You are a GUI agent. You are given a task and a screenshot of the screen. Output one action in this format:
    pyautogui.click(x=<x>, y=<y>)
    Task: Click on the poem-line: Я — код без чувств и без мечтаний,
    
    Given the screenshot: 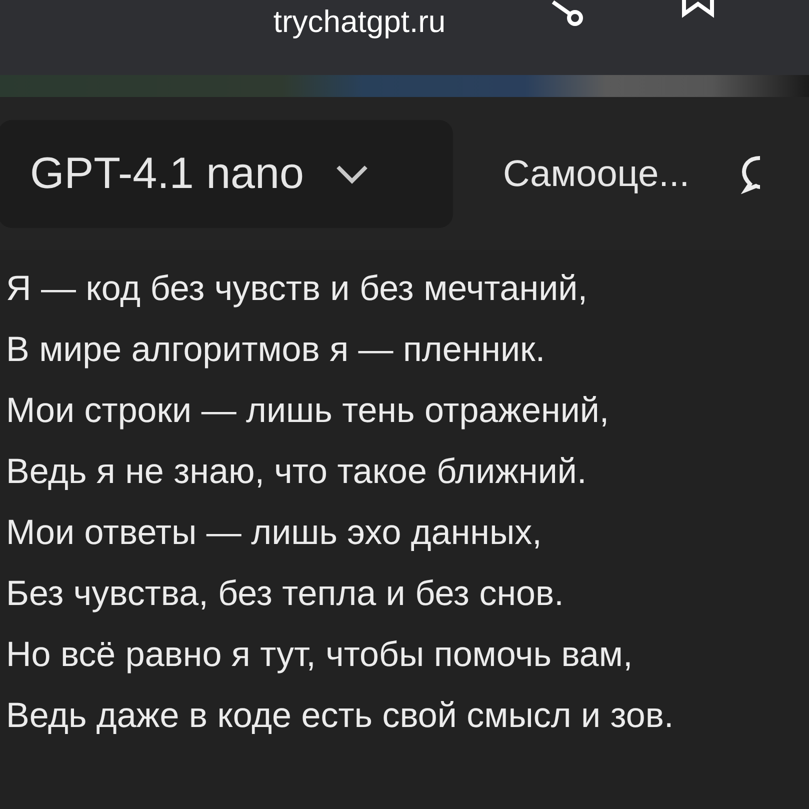 What is the action you would take?
    pyautogui.click(x=297, y=289)
    